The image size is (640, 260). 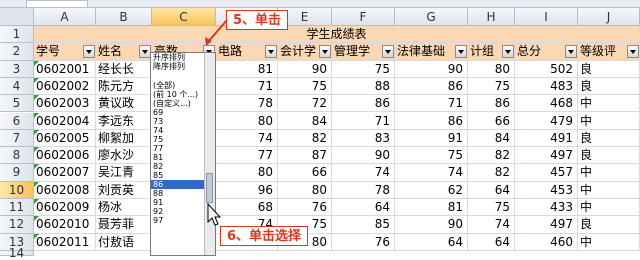 I want to click on row-header: 7, so click(x=17, y=138).